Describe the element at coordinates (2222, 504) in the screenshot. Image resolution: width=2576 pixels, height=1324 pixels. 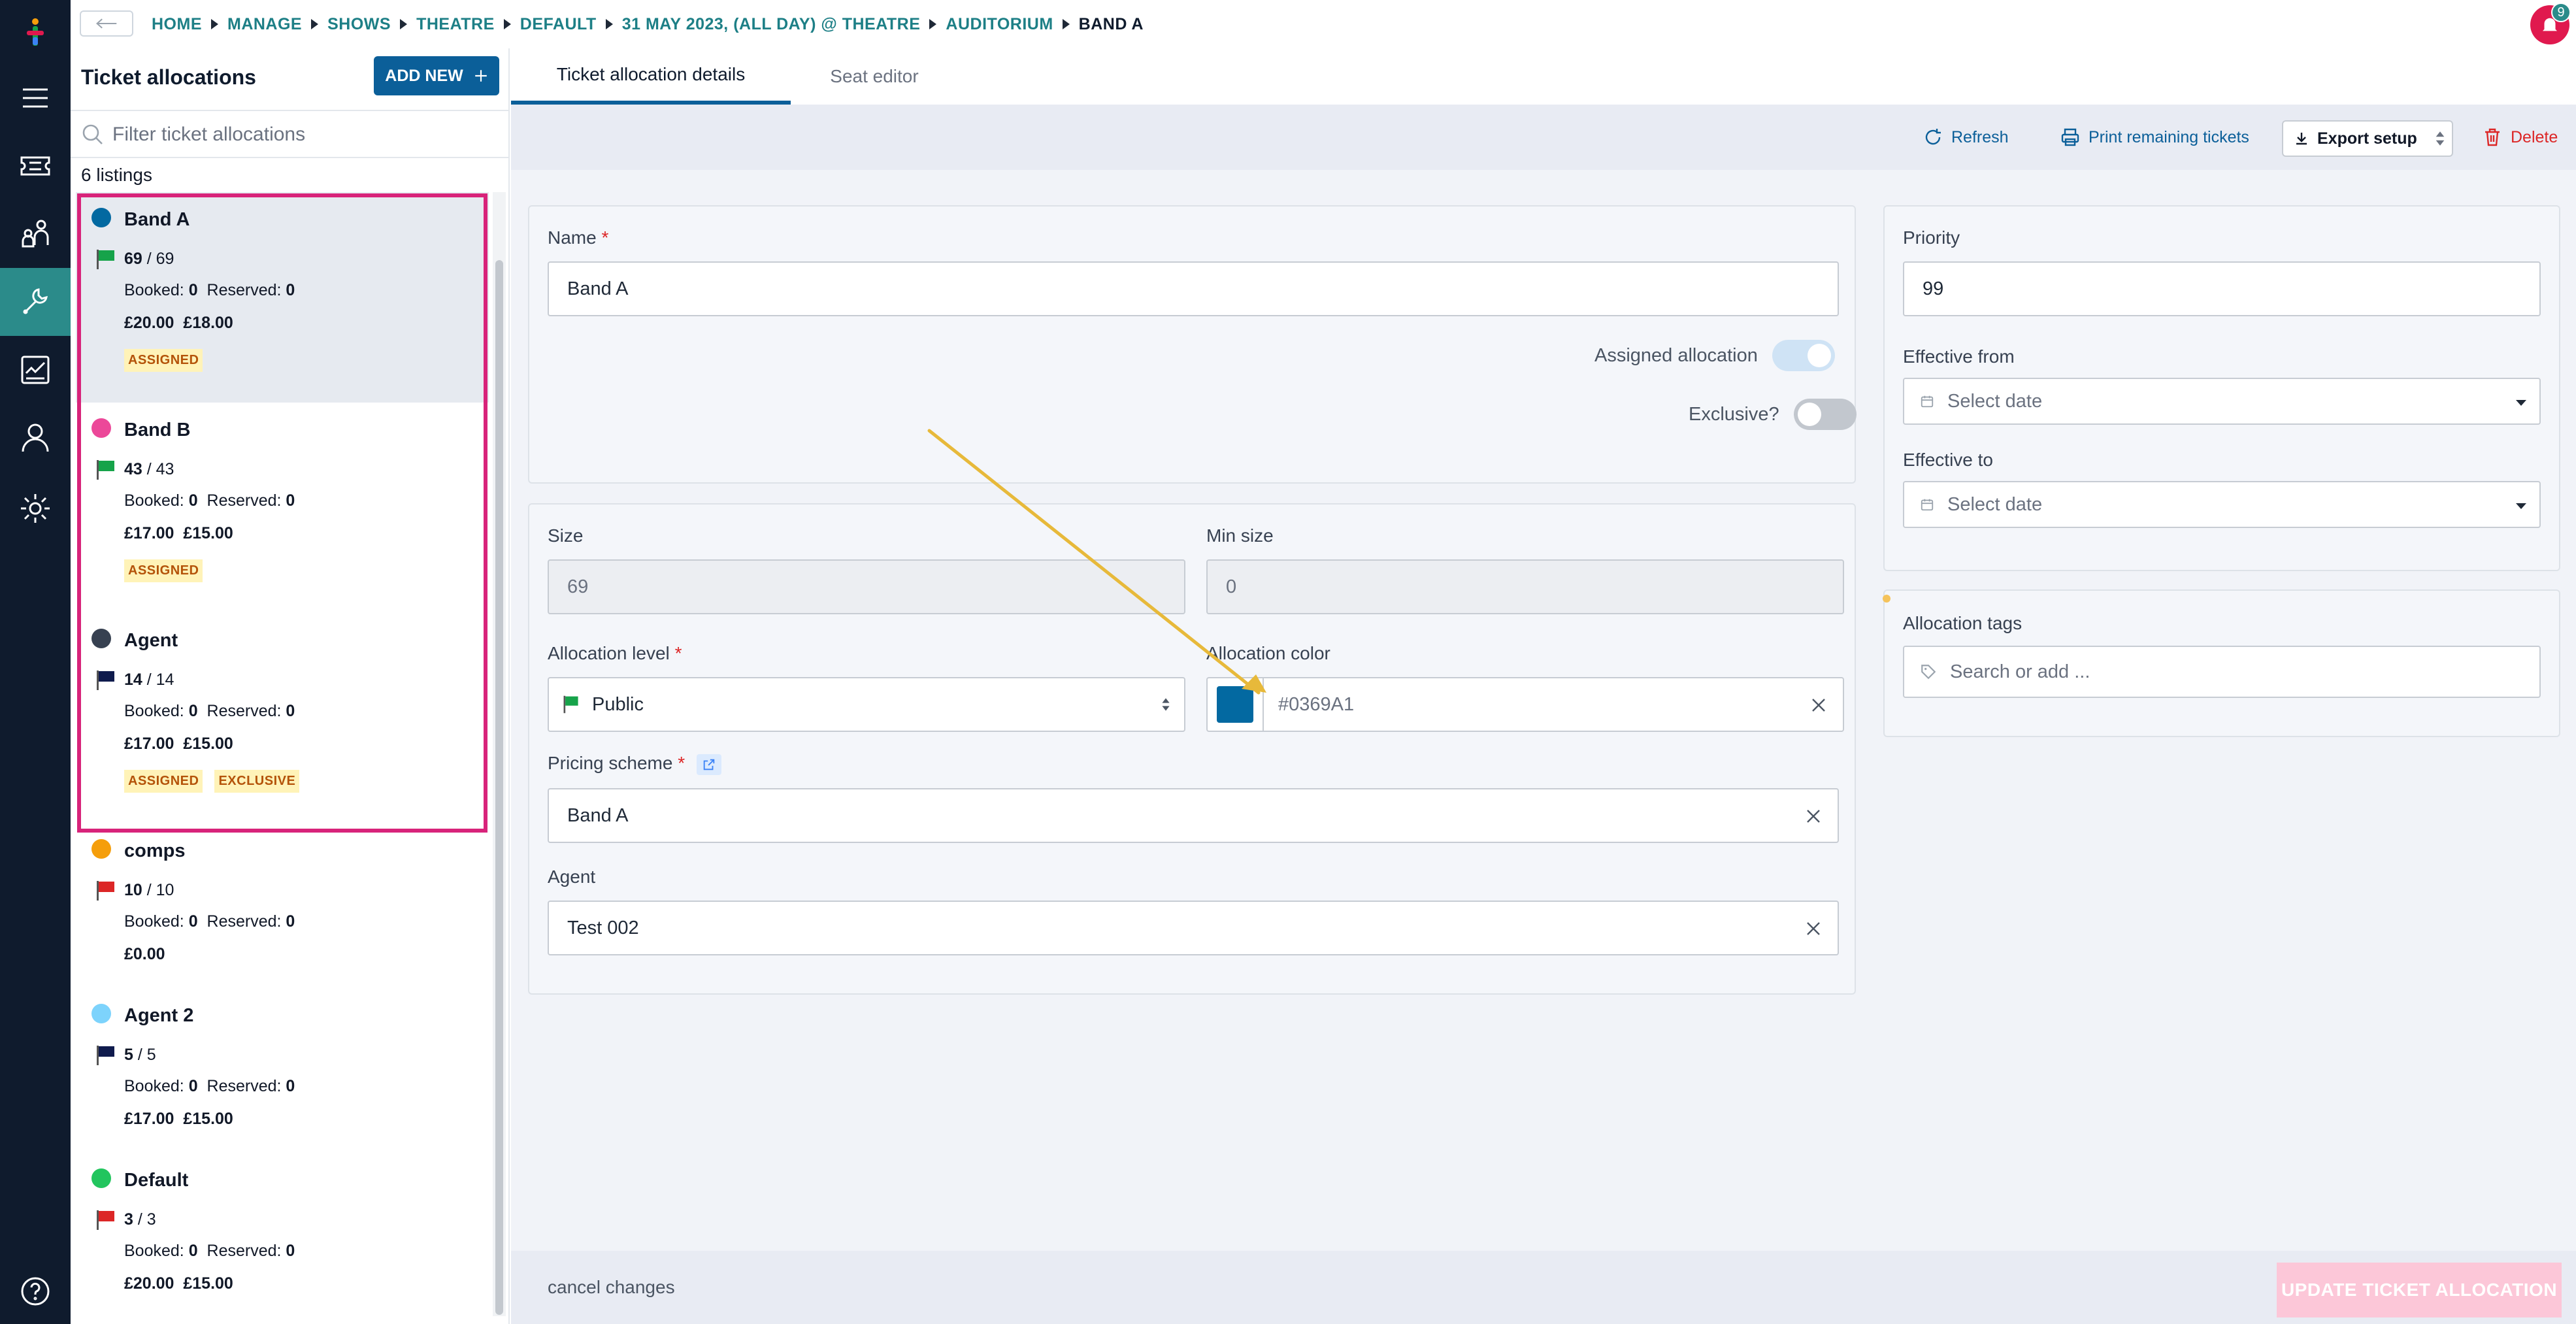
I see `effective-to-picker: Select date` at that location.